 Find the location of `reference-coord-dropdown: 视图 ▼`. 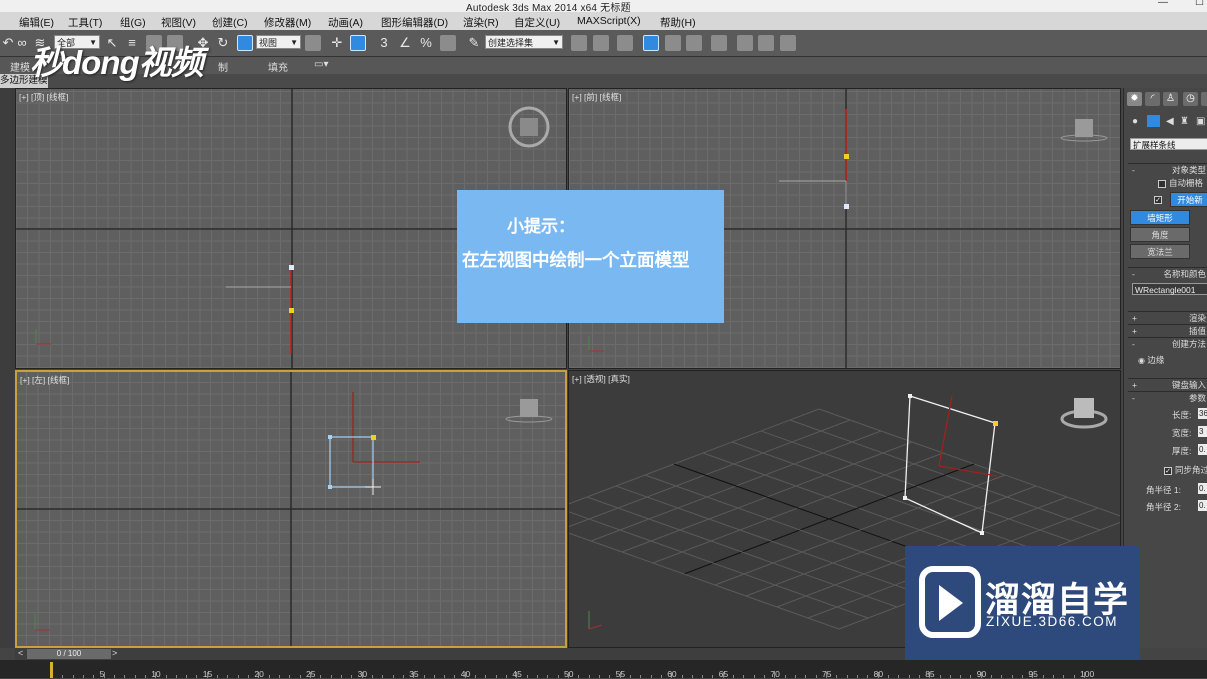

reference-coord-dropdown: 视图 ▼ is located at coordinates (278, 42).